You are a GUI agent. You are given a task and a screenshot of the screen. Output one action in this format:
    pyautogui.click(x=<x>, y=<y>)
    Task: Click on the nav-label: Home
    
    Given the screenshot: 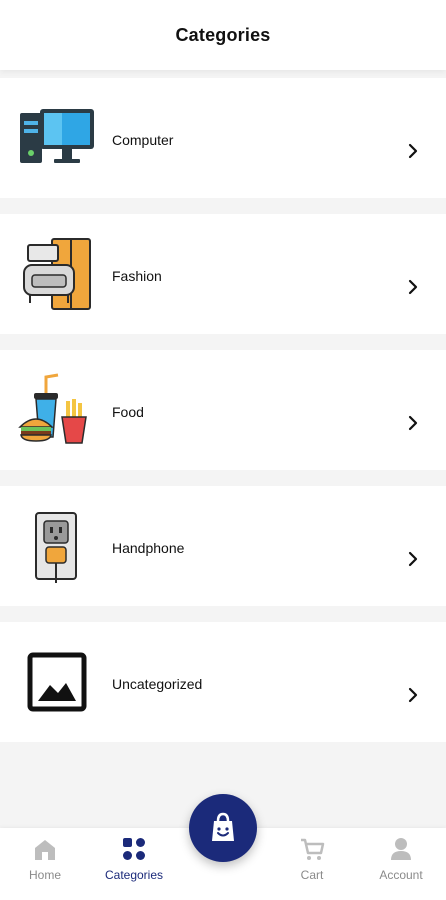 What is the action you would take?
    pyautogui.click(x=44, y=875)
    